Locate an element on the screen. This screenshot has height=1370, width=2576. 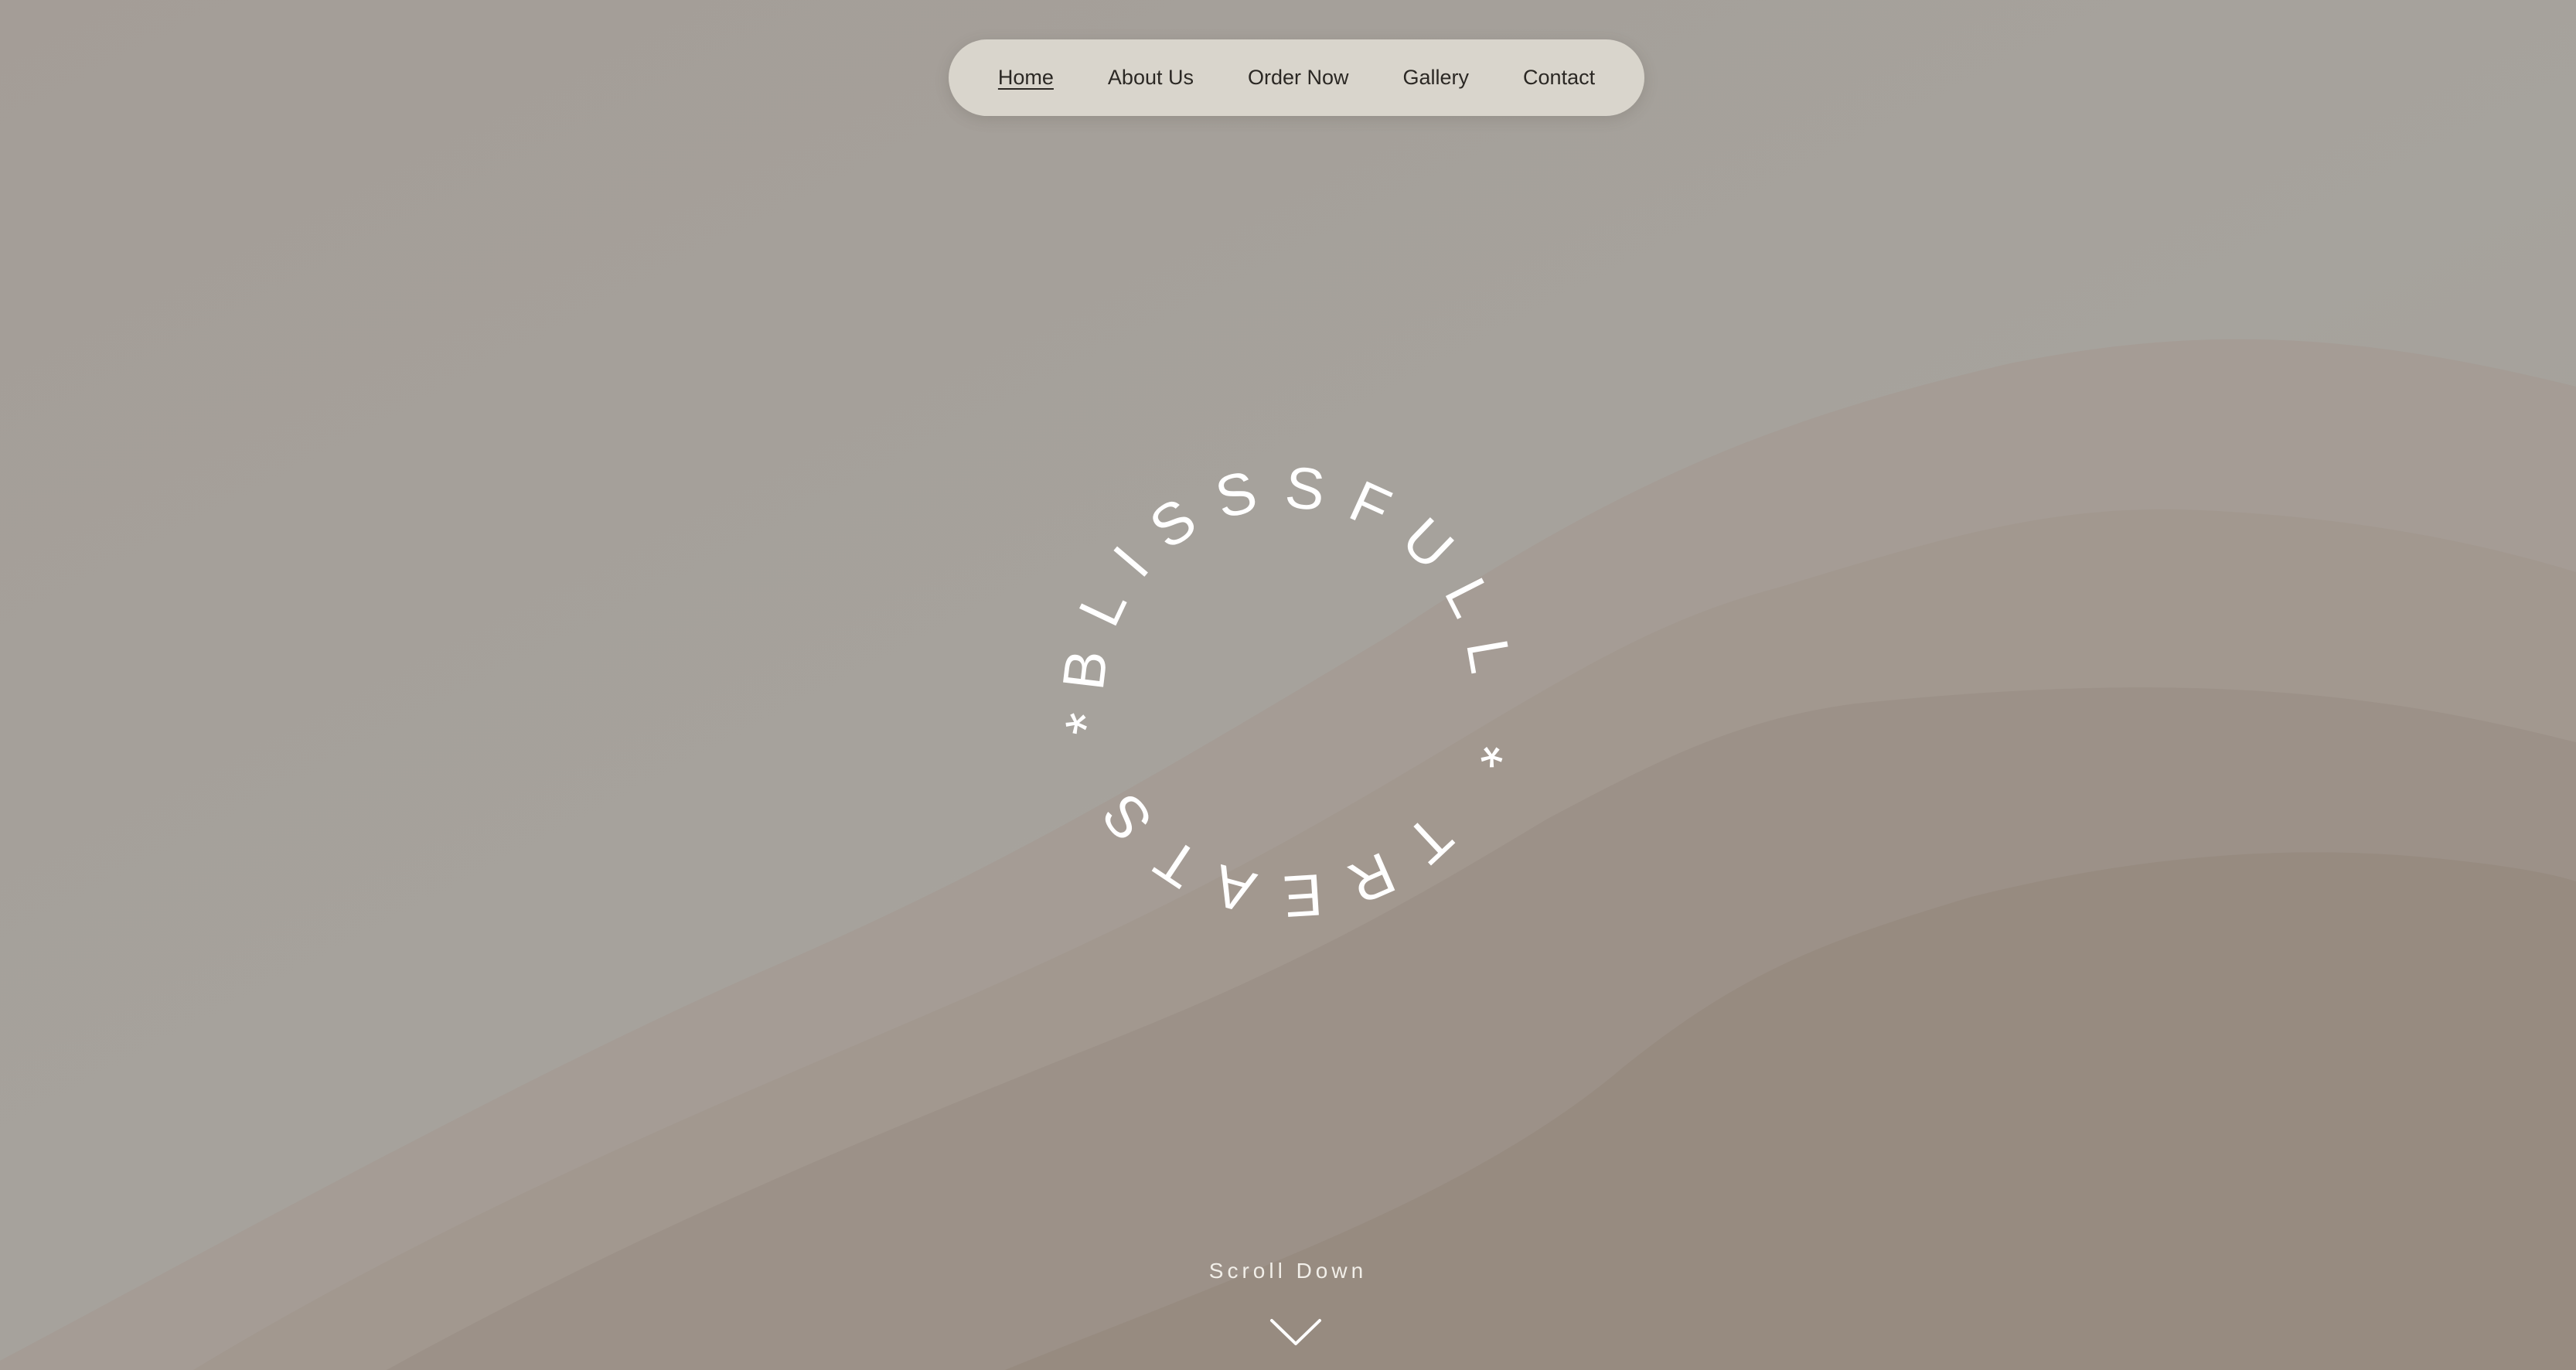
circular-logo: BLISSSFULL * TREATS * is located at coordinates (1288, 692).